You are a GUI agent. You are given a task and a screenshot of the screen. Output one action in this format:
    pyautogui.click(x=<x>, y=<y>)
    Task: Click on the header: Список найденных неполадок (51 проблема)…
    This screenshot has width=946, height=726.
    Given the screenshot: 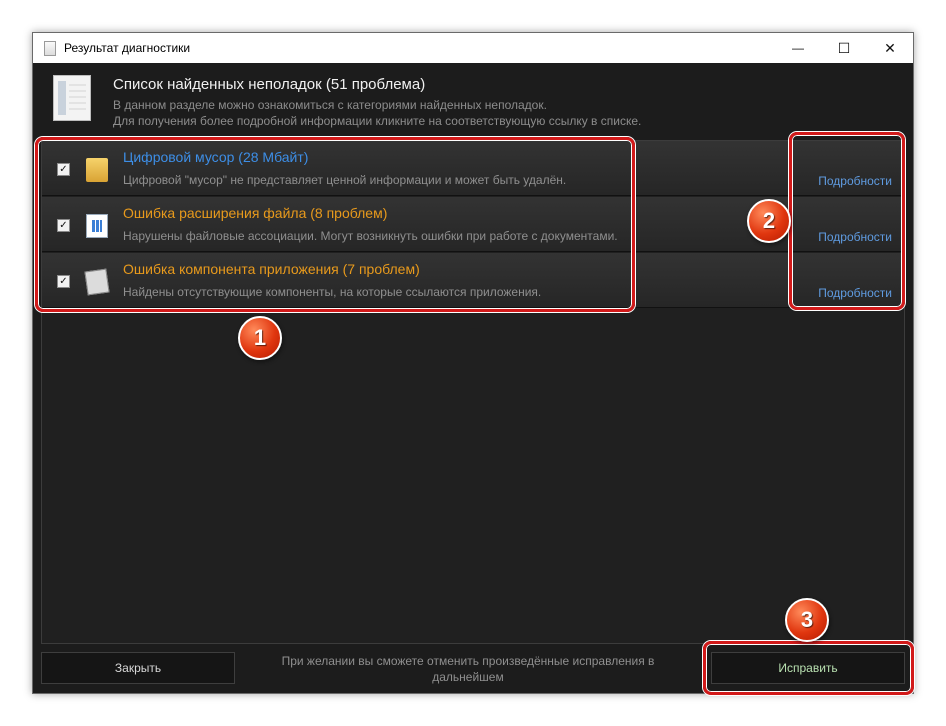 What is the action you would take?
    pyautogui.click(x=473, y=101)
    